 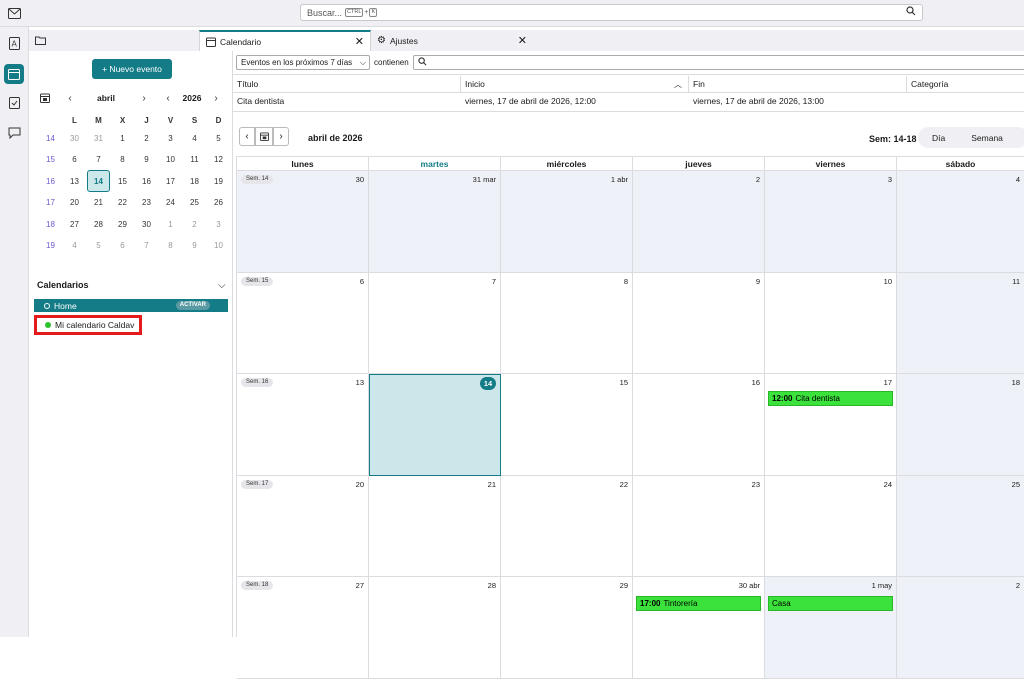 I want to click on calendar-event: 17:00 Tintorería, so click(x=698, y=603).